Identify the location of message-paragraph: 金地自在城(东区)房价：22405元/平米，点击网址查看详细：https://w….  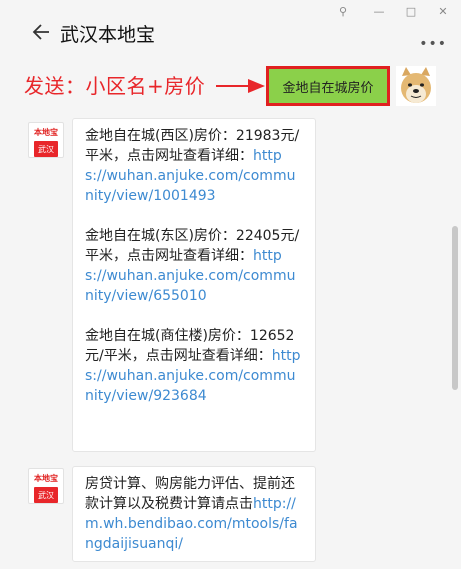
(194, 266).